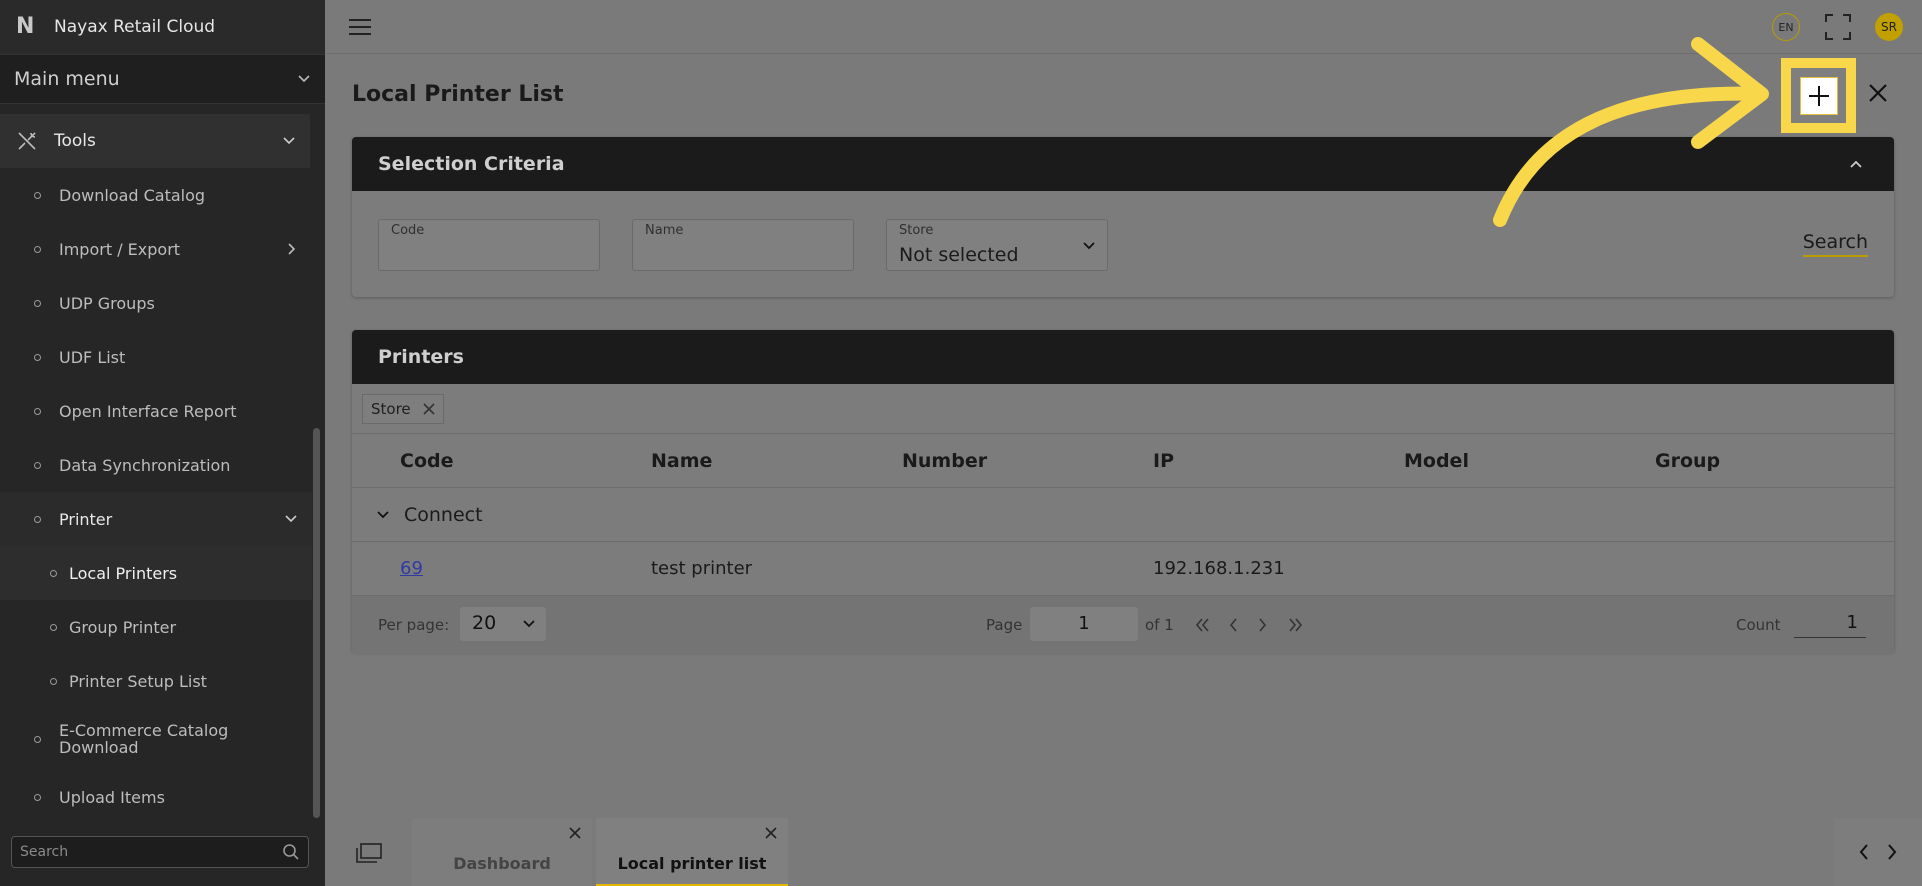  I want to click on sidebar-item-label: Download Catalog, so click(132, 195).